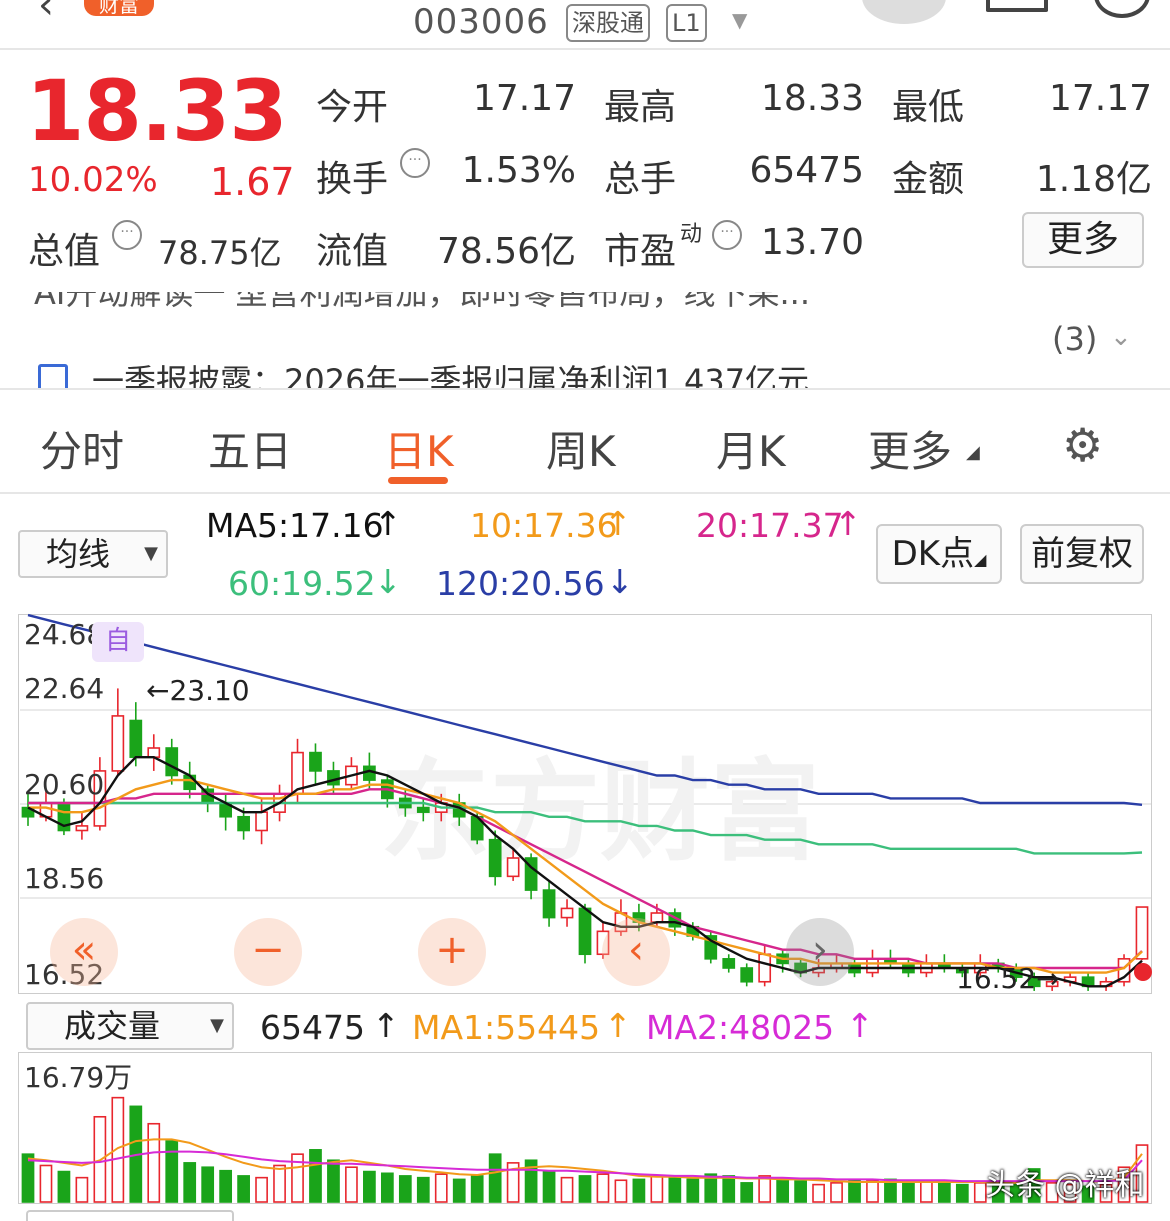 The width and height of the screenshot is (1170, 1221). What do you see at coordinates (130, 1215) in the screenshot?
I see `next-panel-stub` at bounding box center [130, 1215].